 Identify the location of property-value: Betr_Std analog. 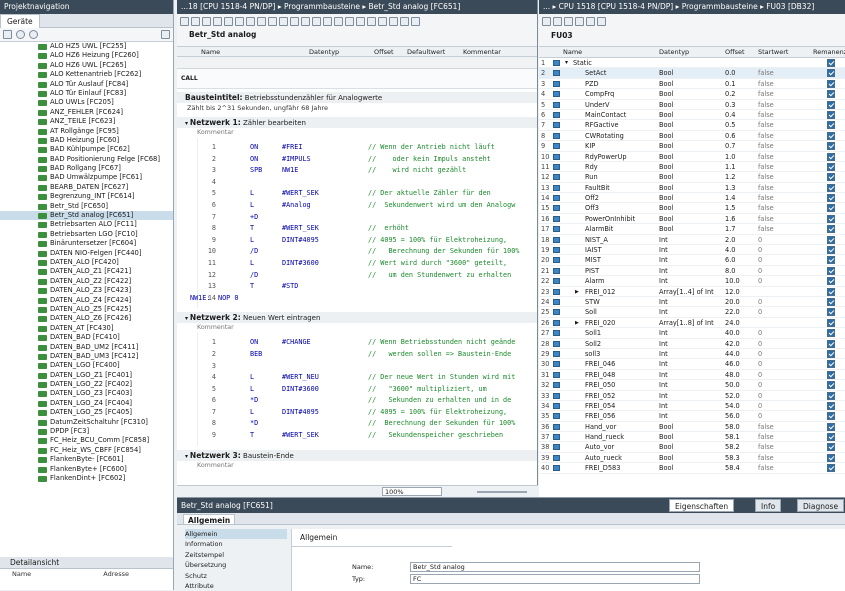
(555, 567).